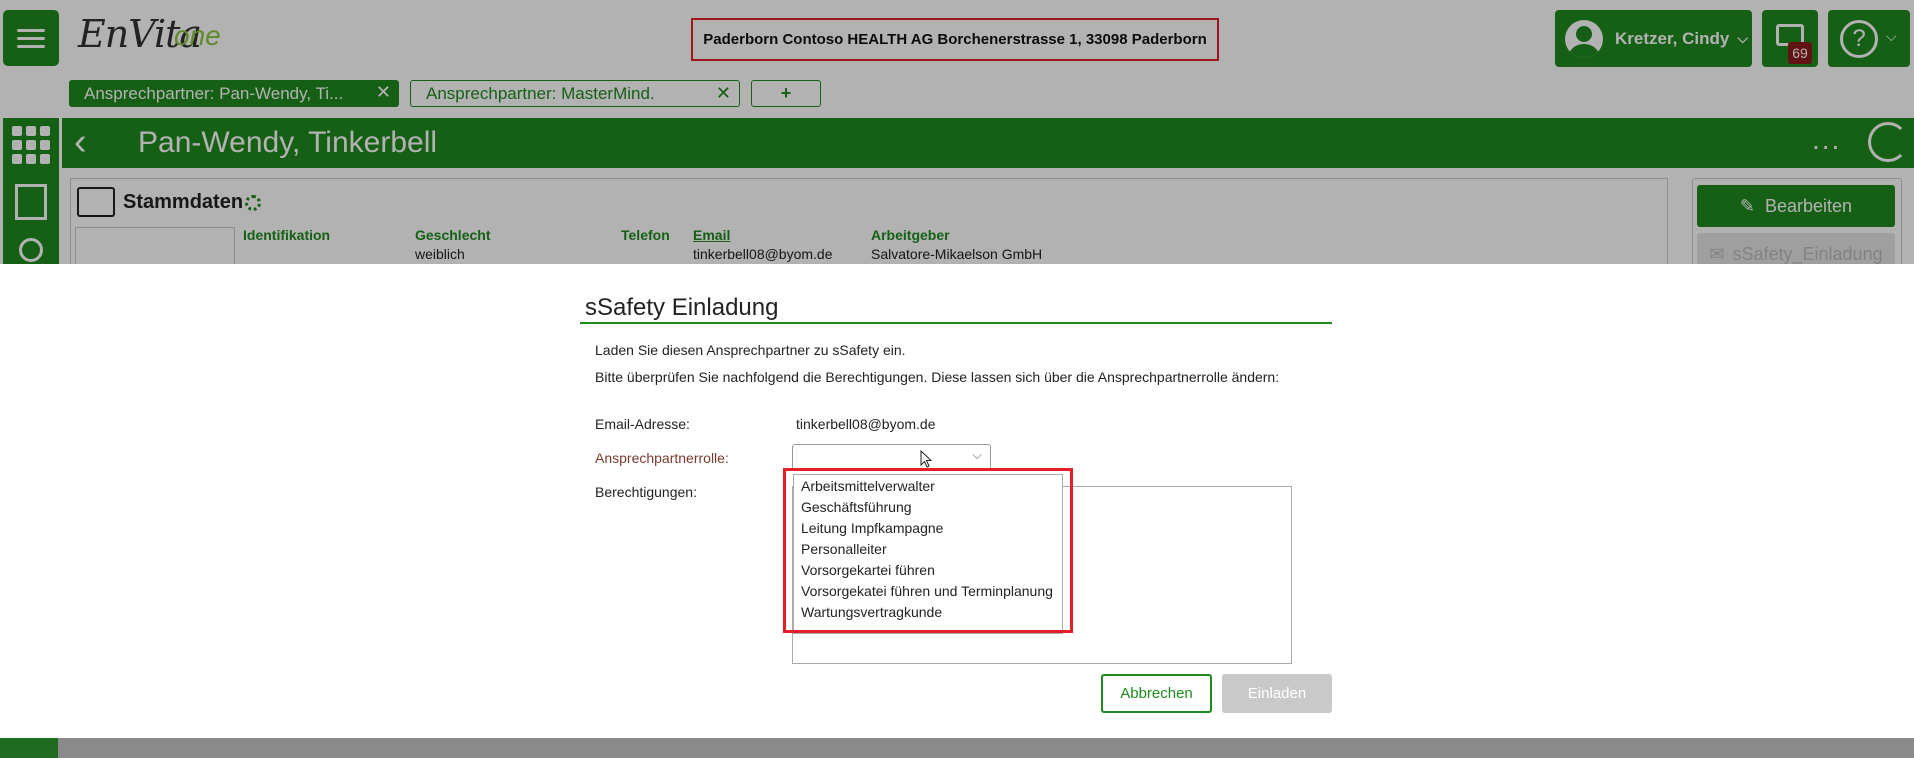  Describe the element at coordinates (866, 424) in the screenshot. I see `email-address-value: tinkerbell08@byom.de` at that location.